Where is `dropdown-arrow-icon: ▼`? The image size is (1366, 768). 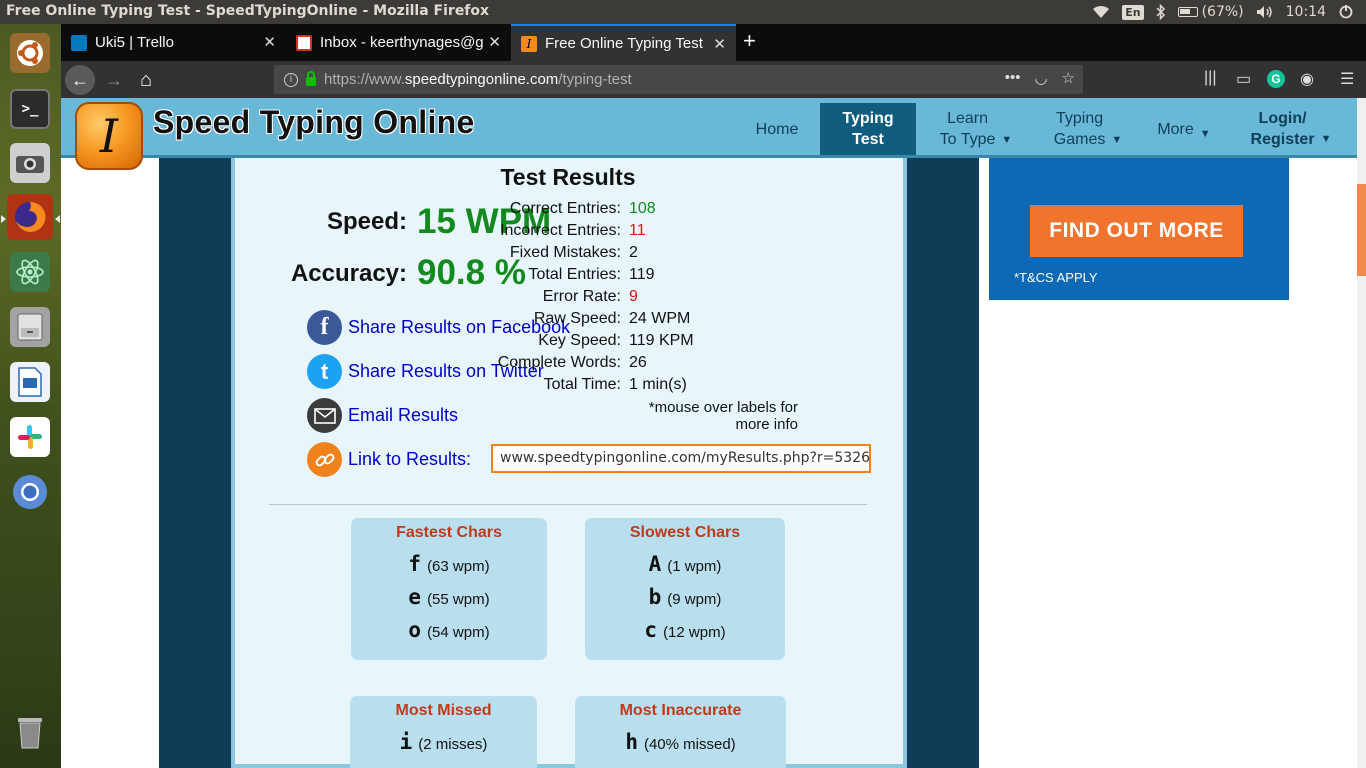 dropdown-arrow-icon: ▼ is located at coordinates (1205, 133).